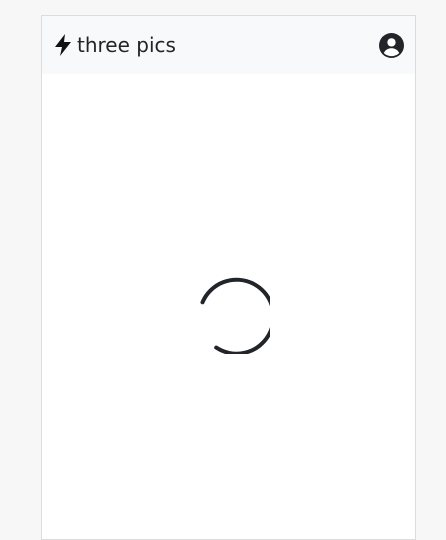 The image size is (446, 540). Describe the element at coordinates (63, 45) in the screenshot. I see `bolt-icon` at that location.